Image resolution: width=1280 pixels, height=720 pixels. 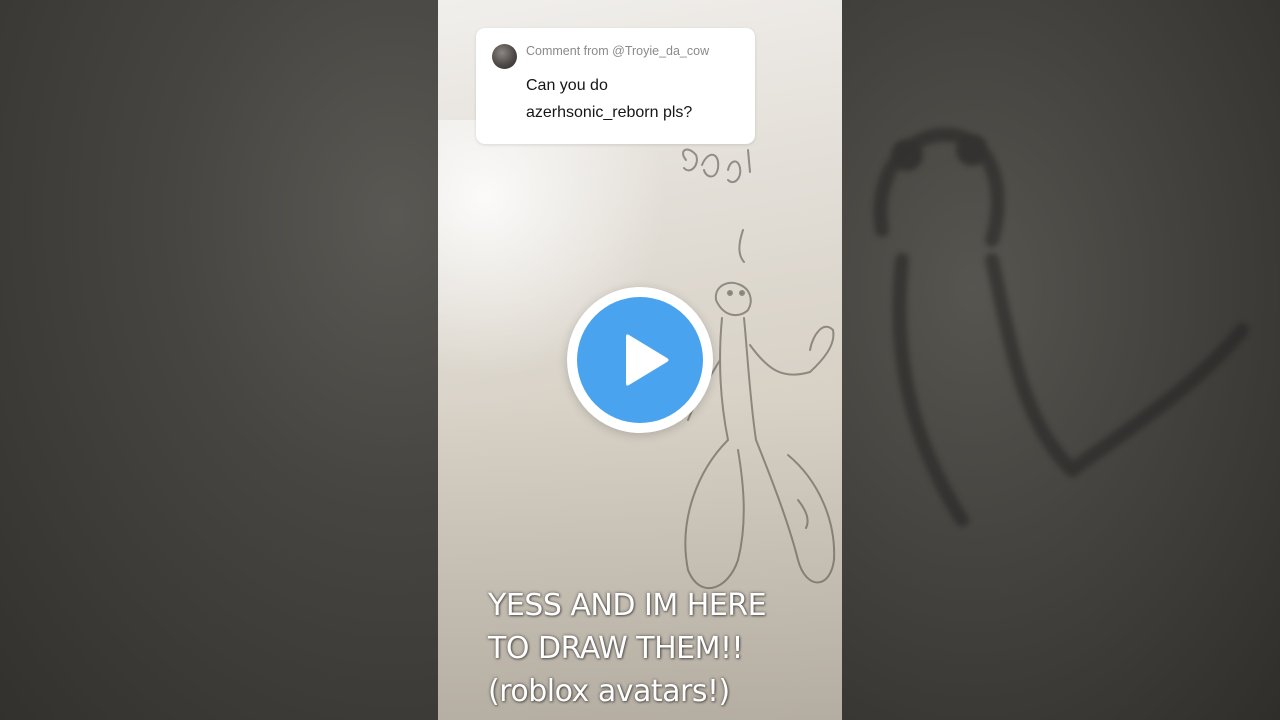 I want to click on comment-body: Can you do azerhsonic_reborn pls?, so click(x=636, y=99).